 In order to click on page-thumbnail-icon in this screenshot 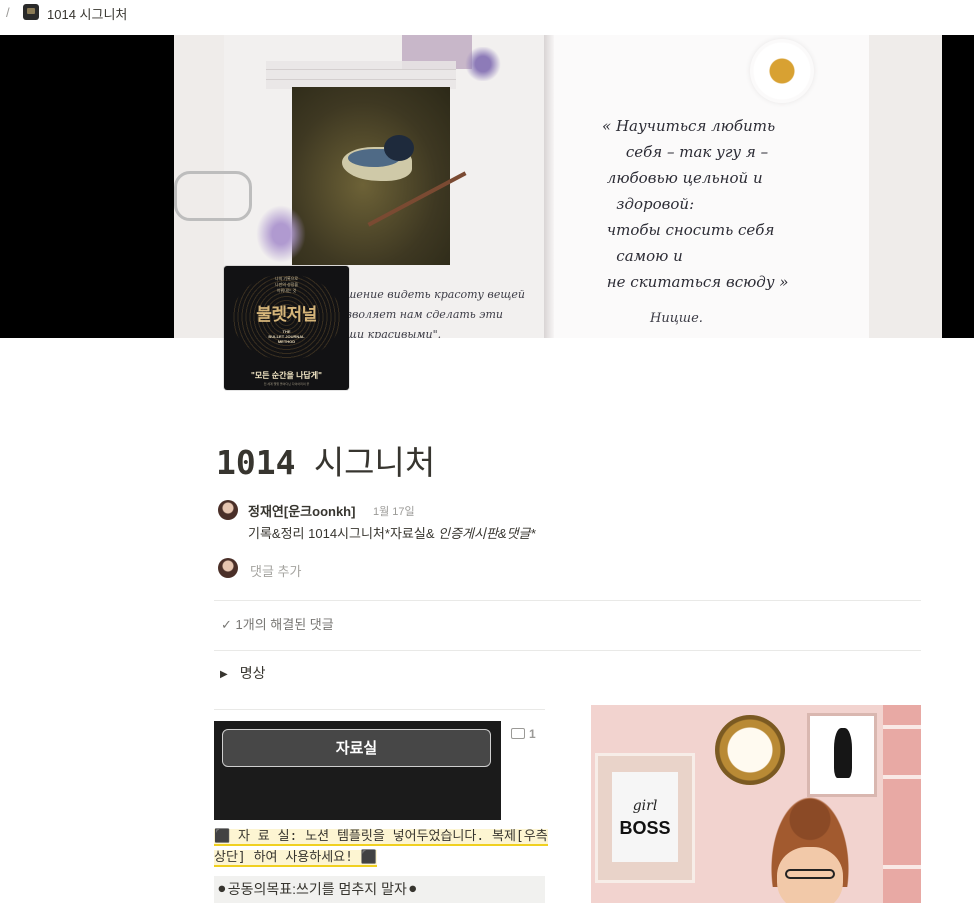, I will do `click(31, 12)`.